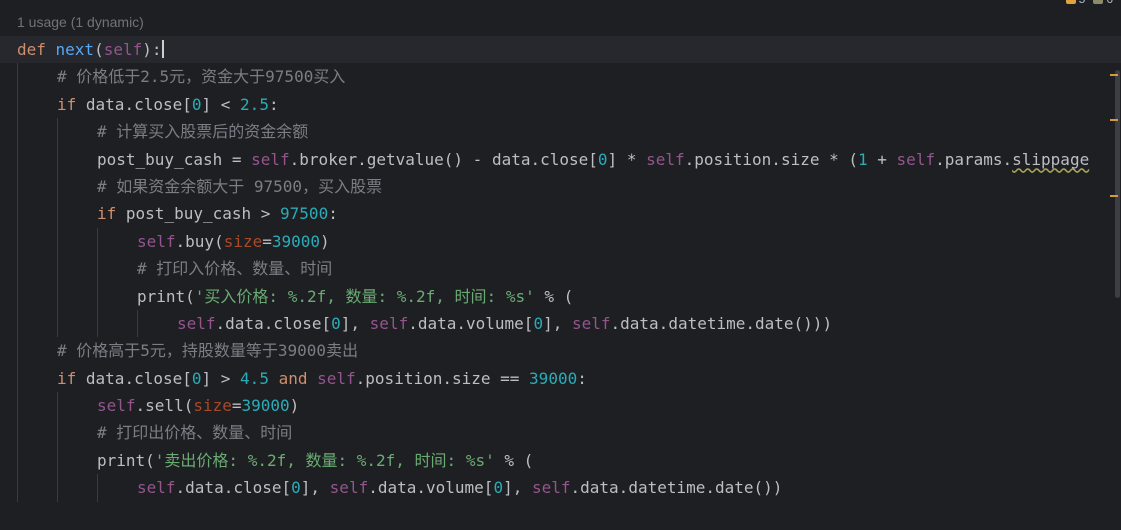 Image resolution: width=1121 pixels, height=530 pixels. I want to click on code-token: .sell(, so click(164, 406).